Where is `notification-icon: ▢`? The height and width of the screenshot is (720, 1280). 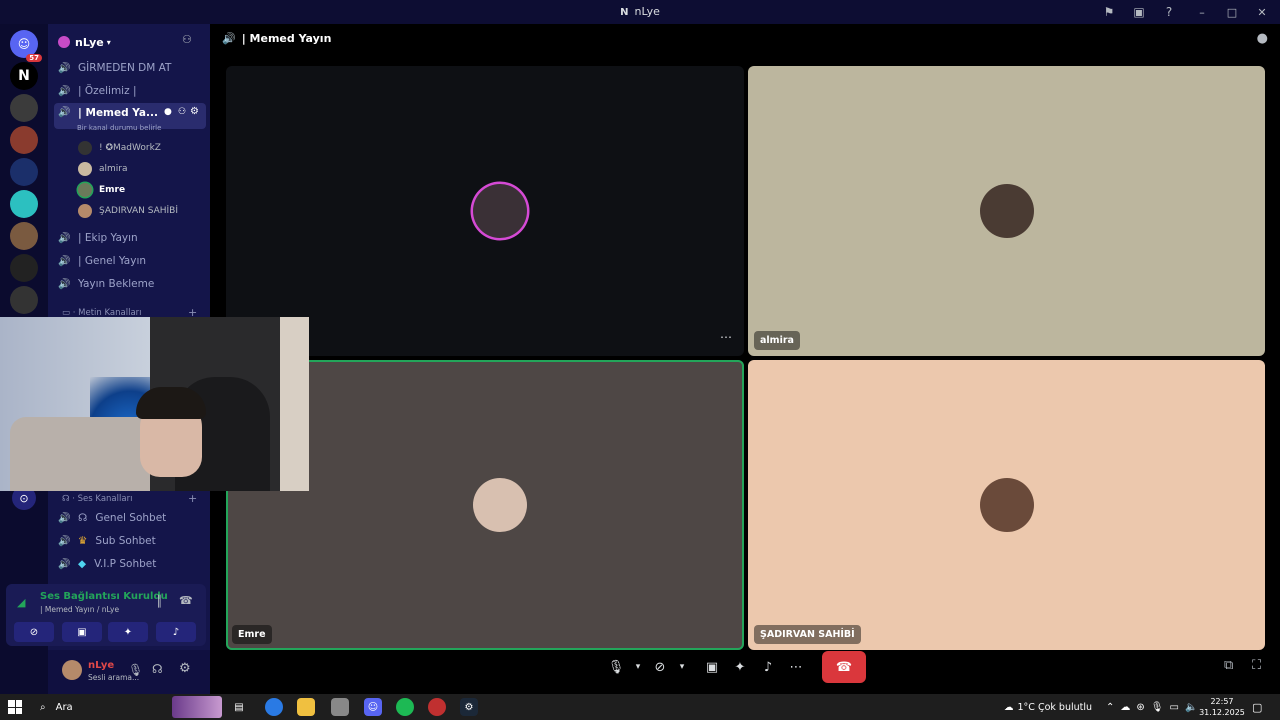
notification-icon: ▢ is located at coordinates (1257, 707).